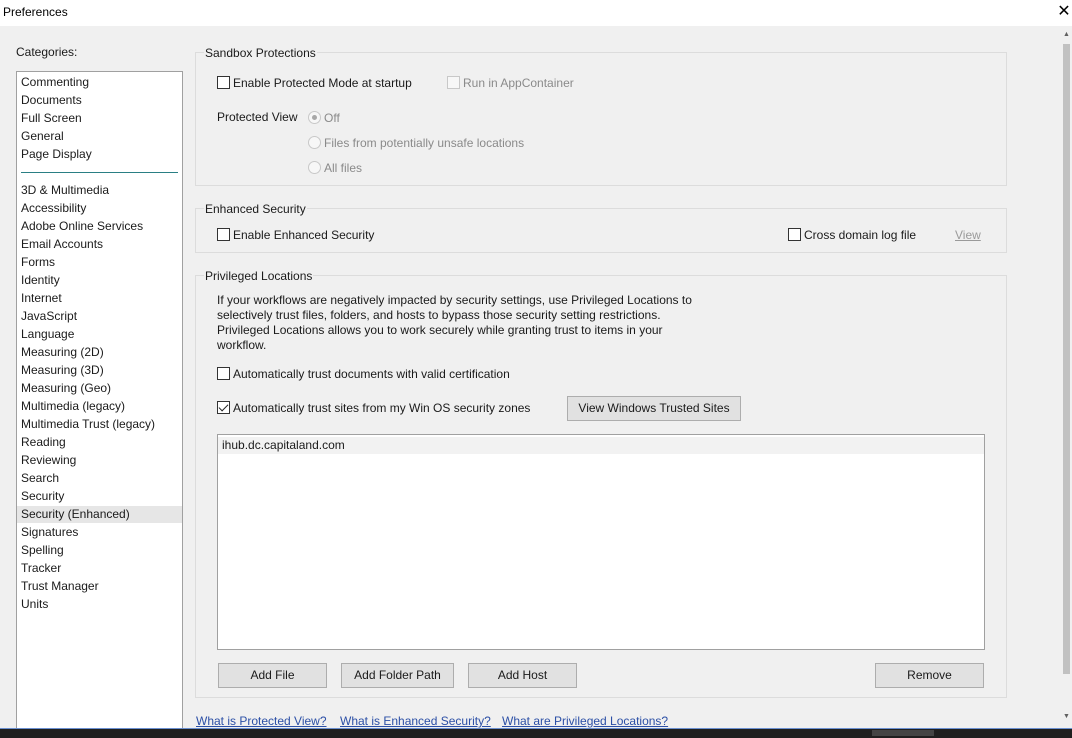 Image resolution: width=1072 pixels, height=738 pixels. I want to click on category-item: General, so click(101, 136).